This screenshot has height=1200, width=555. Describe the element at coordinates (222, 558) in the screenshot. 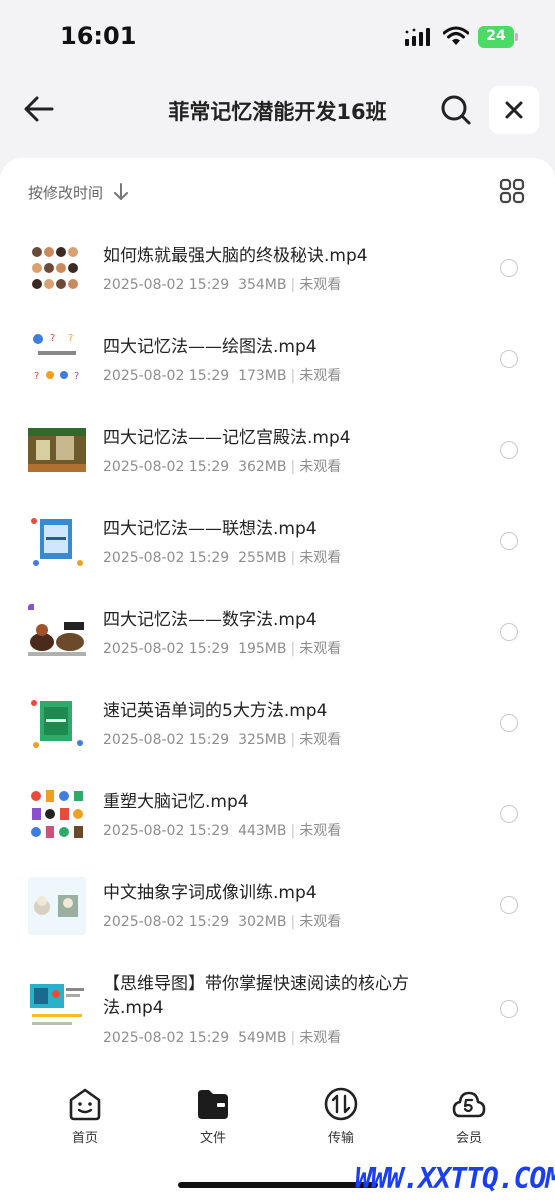

I see `file-meta: 2025-08-02 15:29 255MB | 未观看` at that location.